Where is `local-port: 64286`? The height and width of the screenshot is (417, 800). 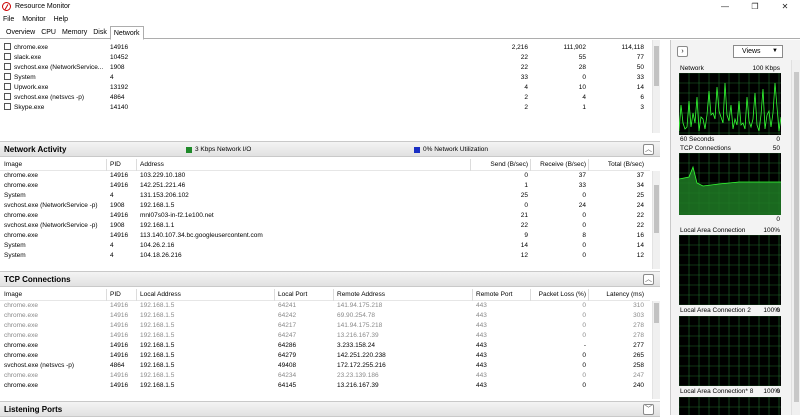 local-port: 64286 is located at coordinates (287, 345).